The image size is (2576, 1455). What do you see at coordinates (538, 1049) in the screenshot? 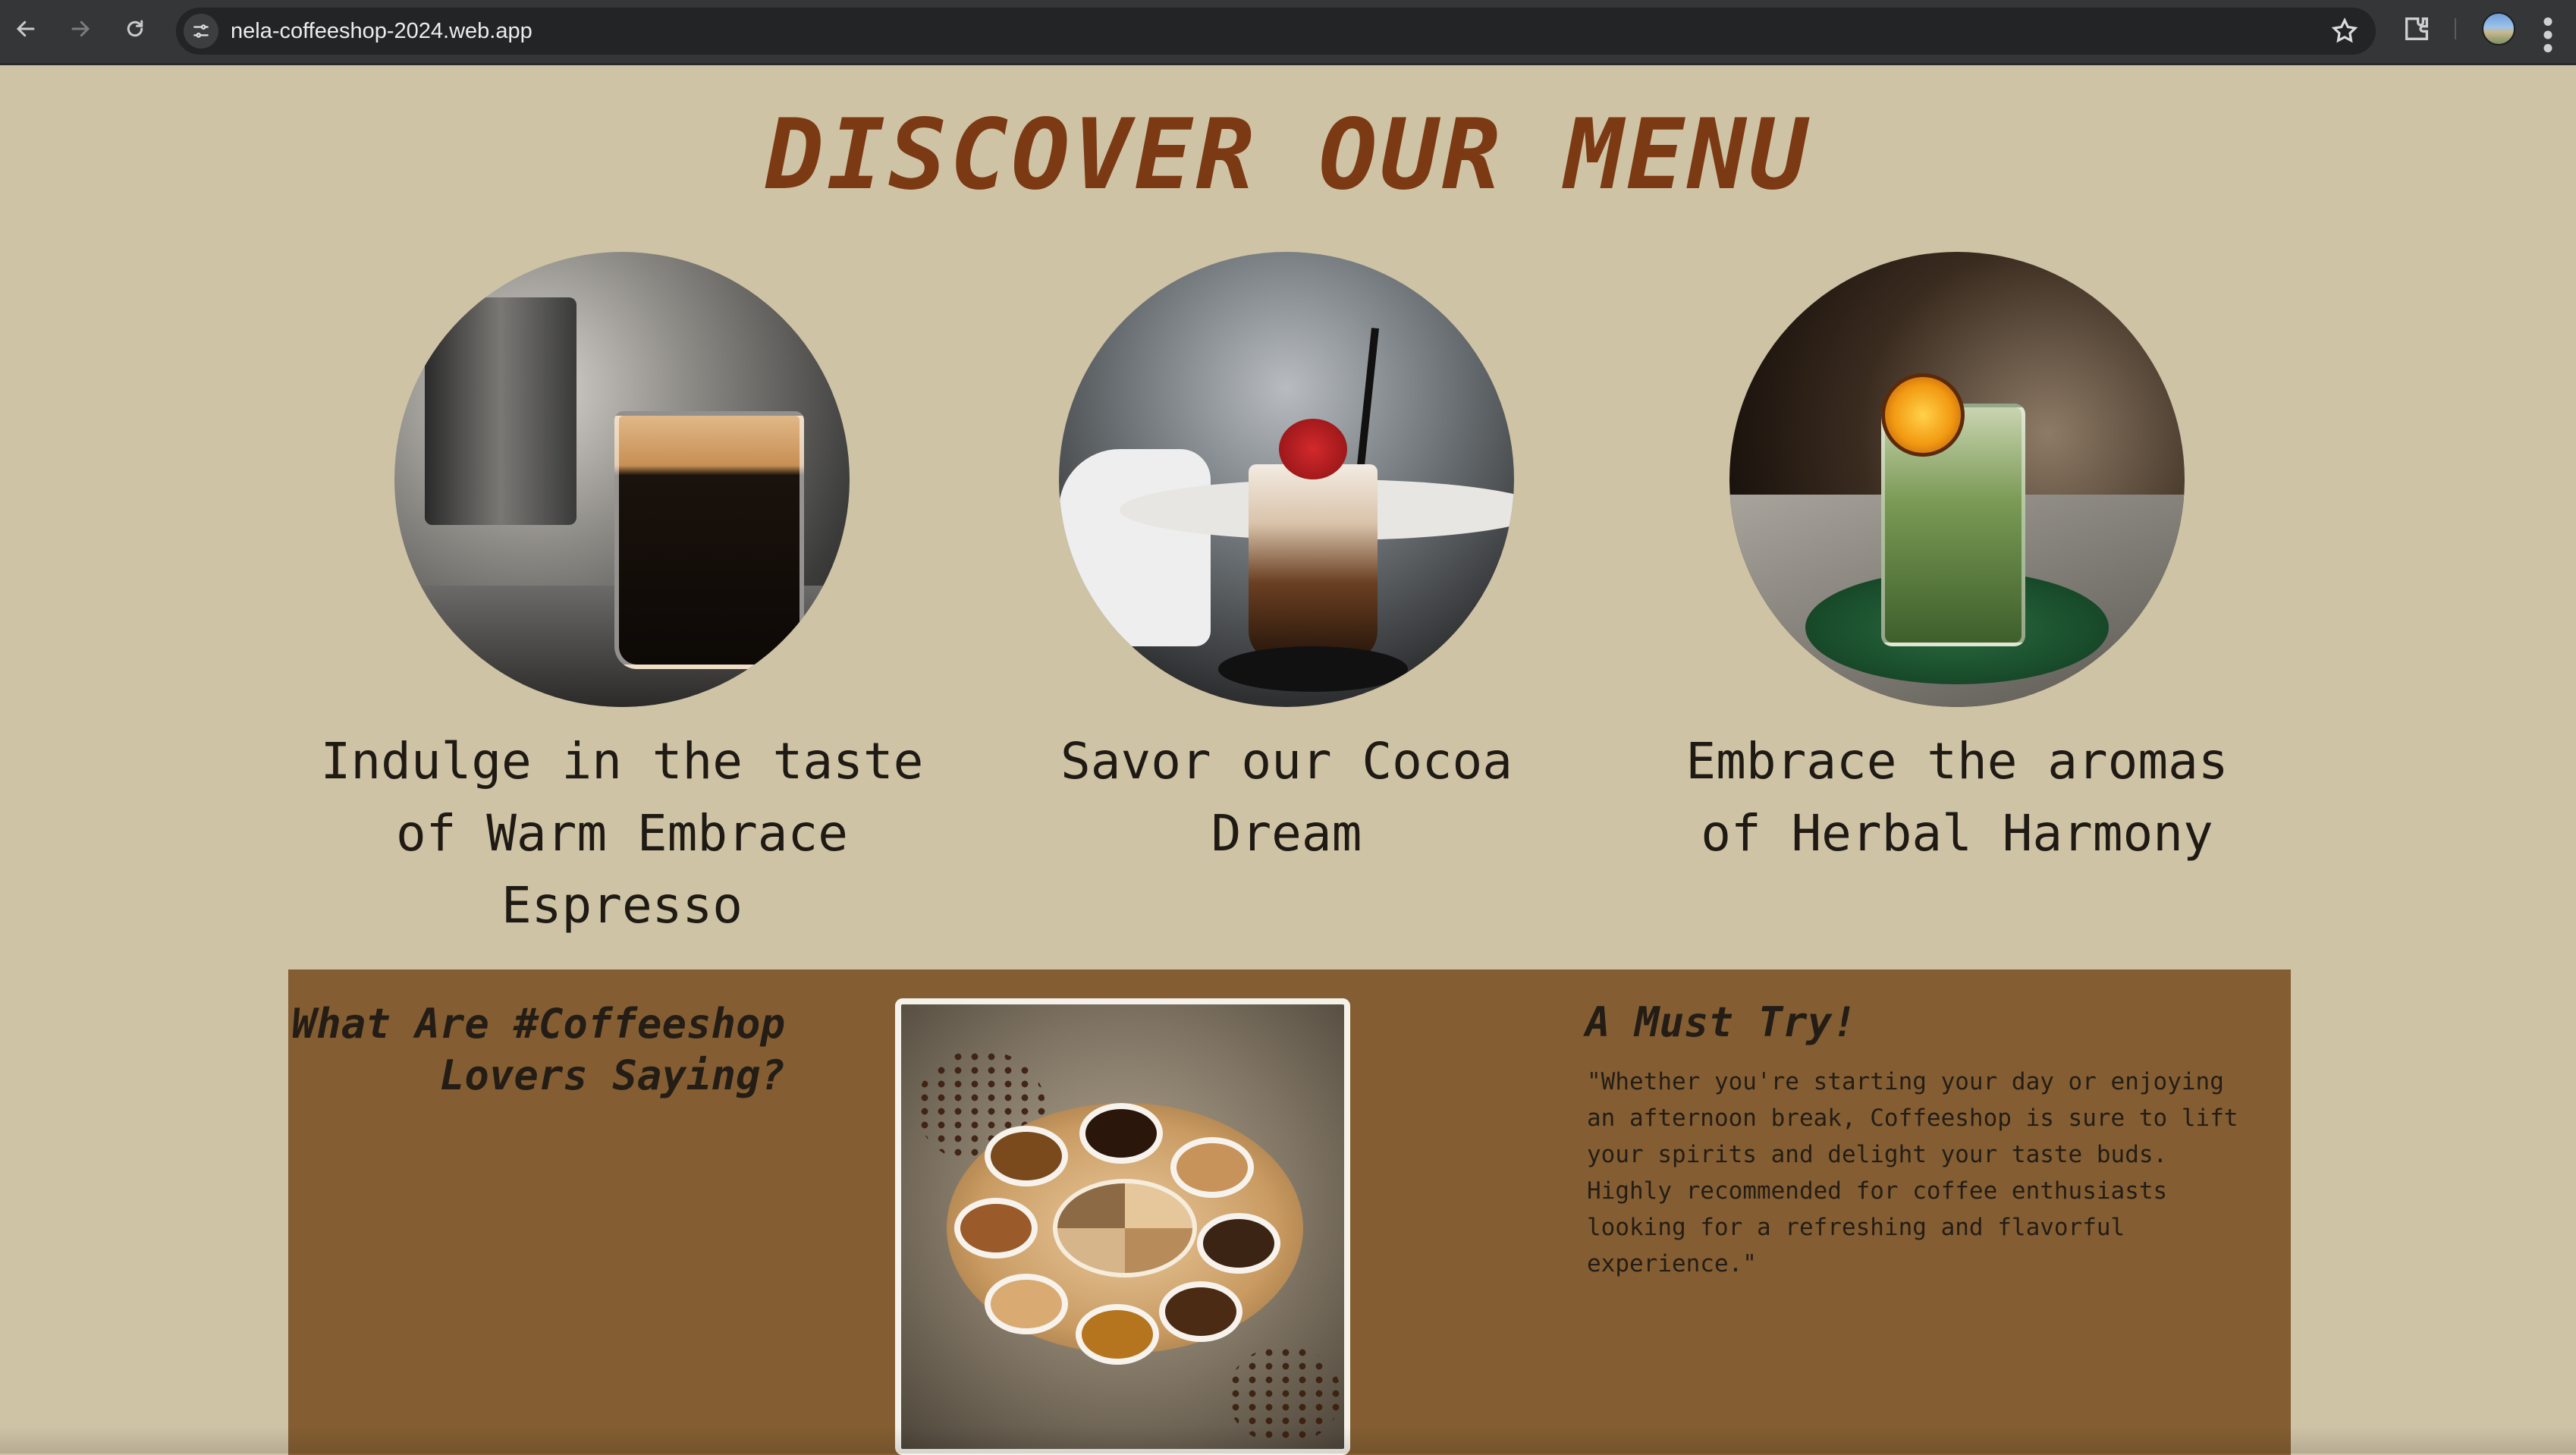
I see `testimonial-heading: What Are #Coffeeshop Lovers Saying?` at bounding box center [538, 1049].